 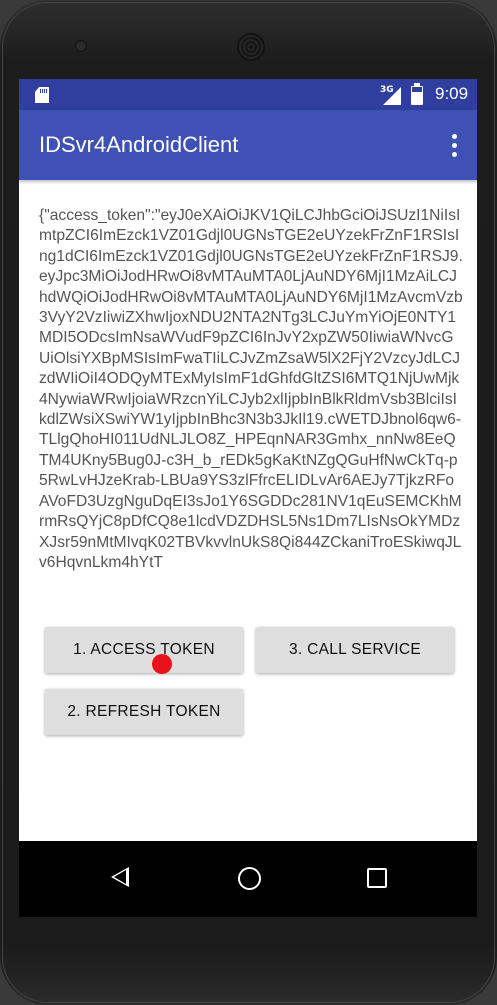 I want to click on front-camera-icon, so click(x=81, y=46).